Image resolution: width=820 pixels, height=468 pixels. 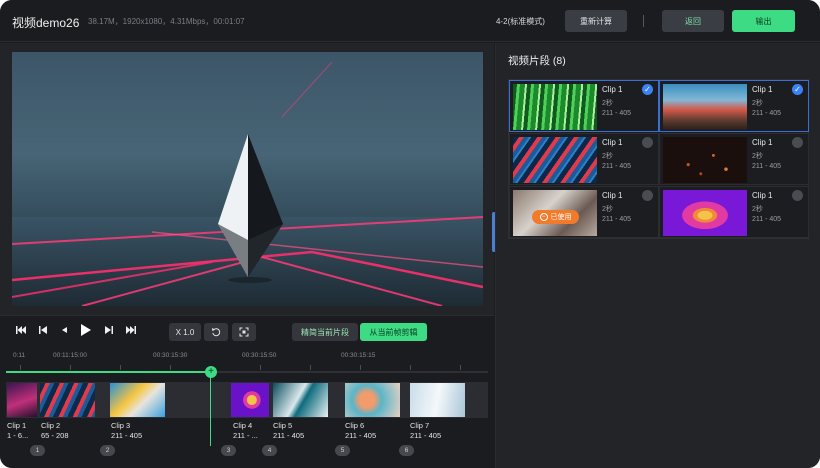 I want to click on fit-screen-icon, so click(x=244, y=332).